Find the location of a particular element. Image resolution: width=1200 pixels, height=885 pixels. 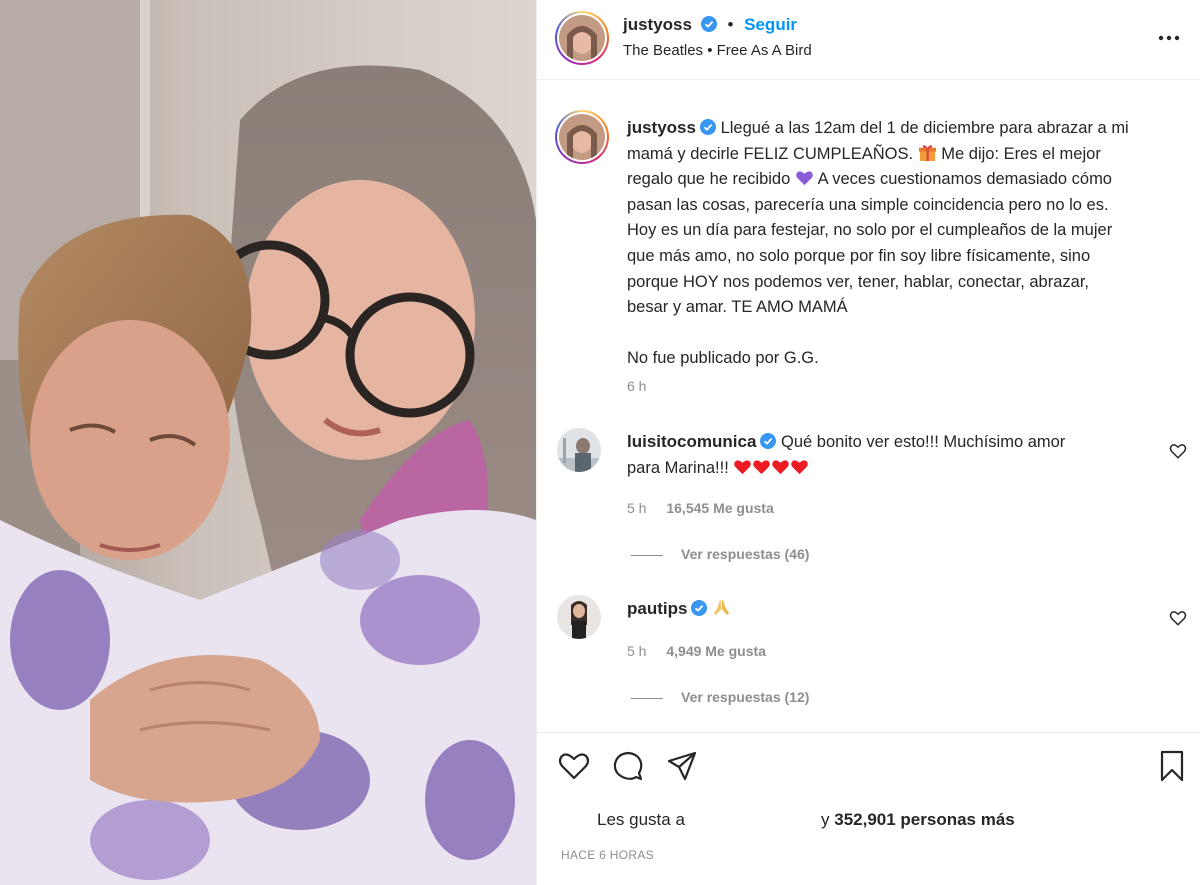

view-replies-button: Ver respuestas (46) is located at coordinates (720, 554).